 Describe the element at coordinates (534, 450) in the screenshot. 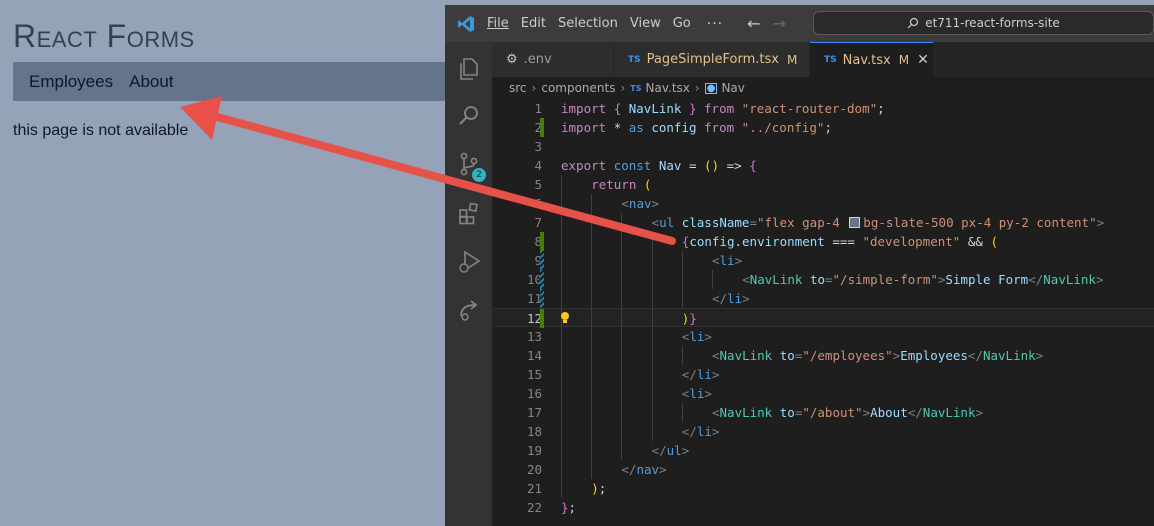

I see `line-number: 19` at that location.